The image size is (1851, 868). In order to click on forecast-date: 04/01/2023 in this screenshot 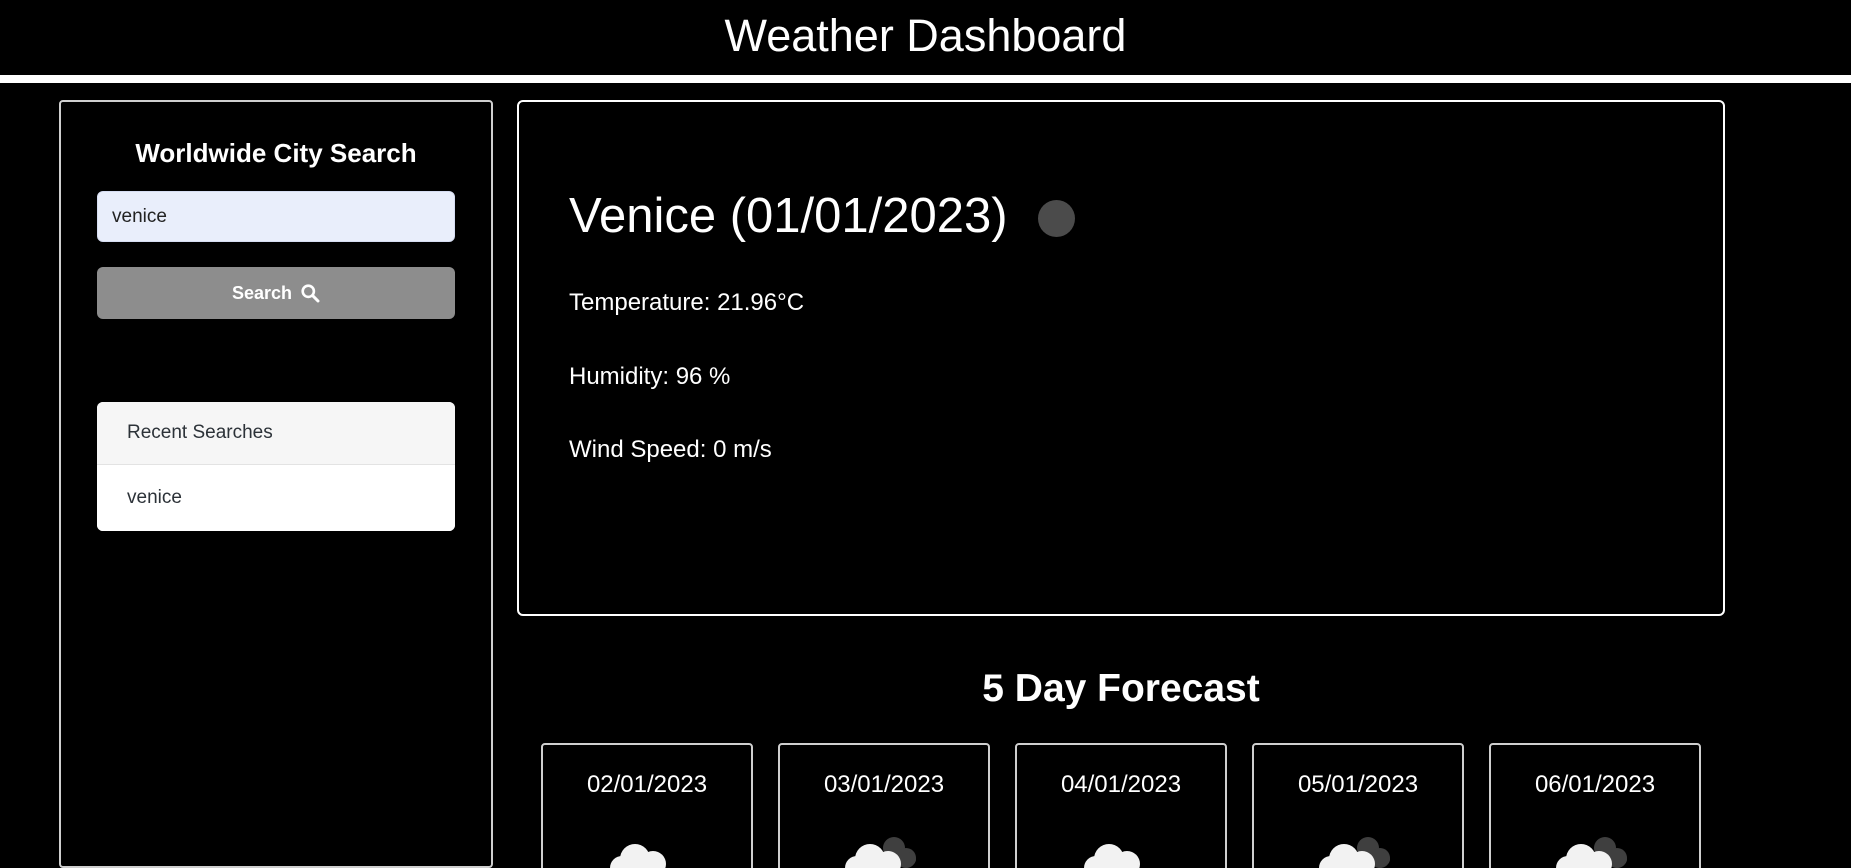, I will do `click(1121, 784)`.